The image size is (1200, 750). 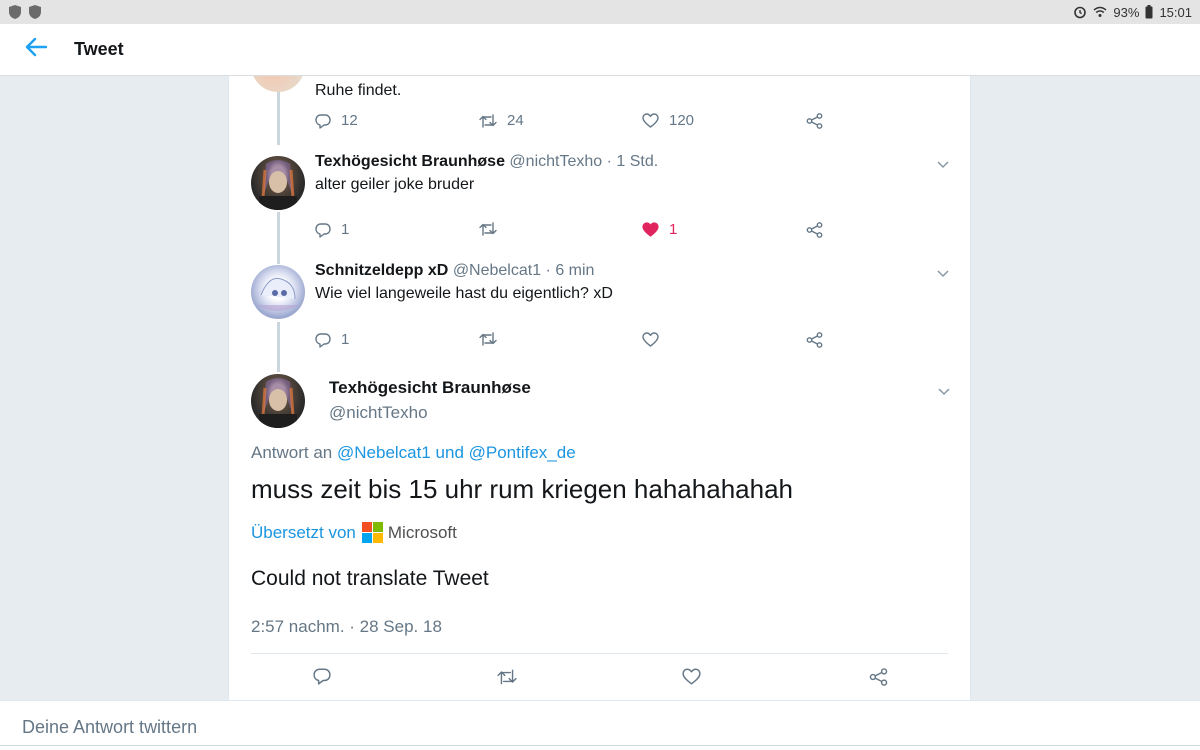 I want to click on alarm-icon, so click(x=1080, y=12).